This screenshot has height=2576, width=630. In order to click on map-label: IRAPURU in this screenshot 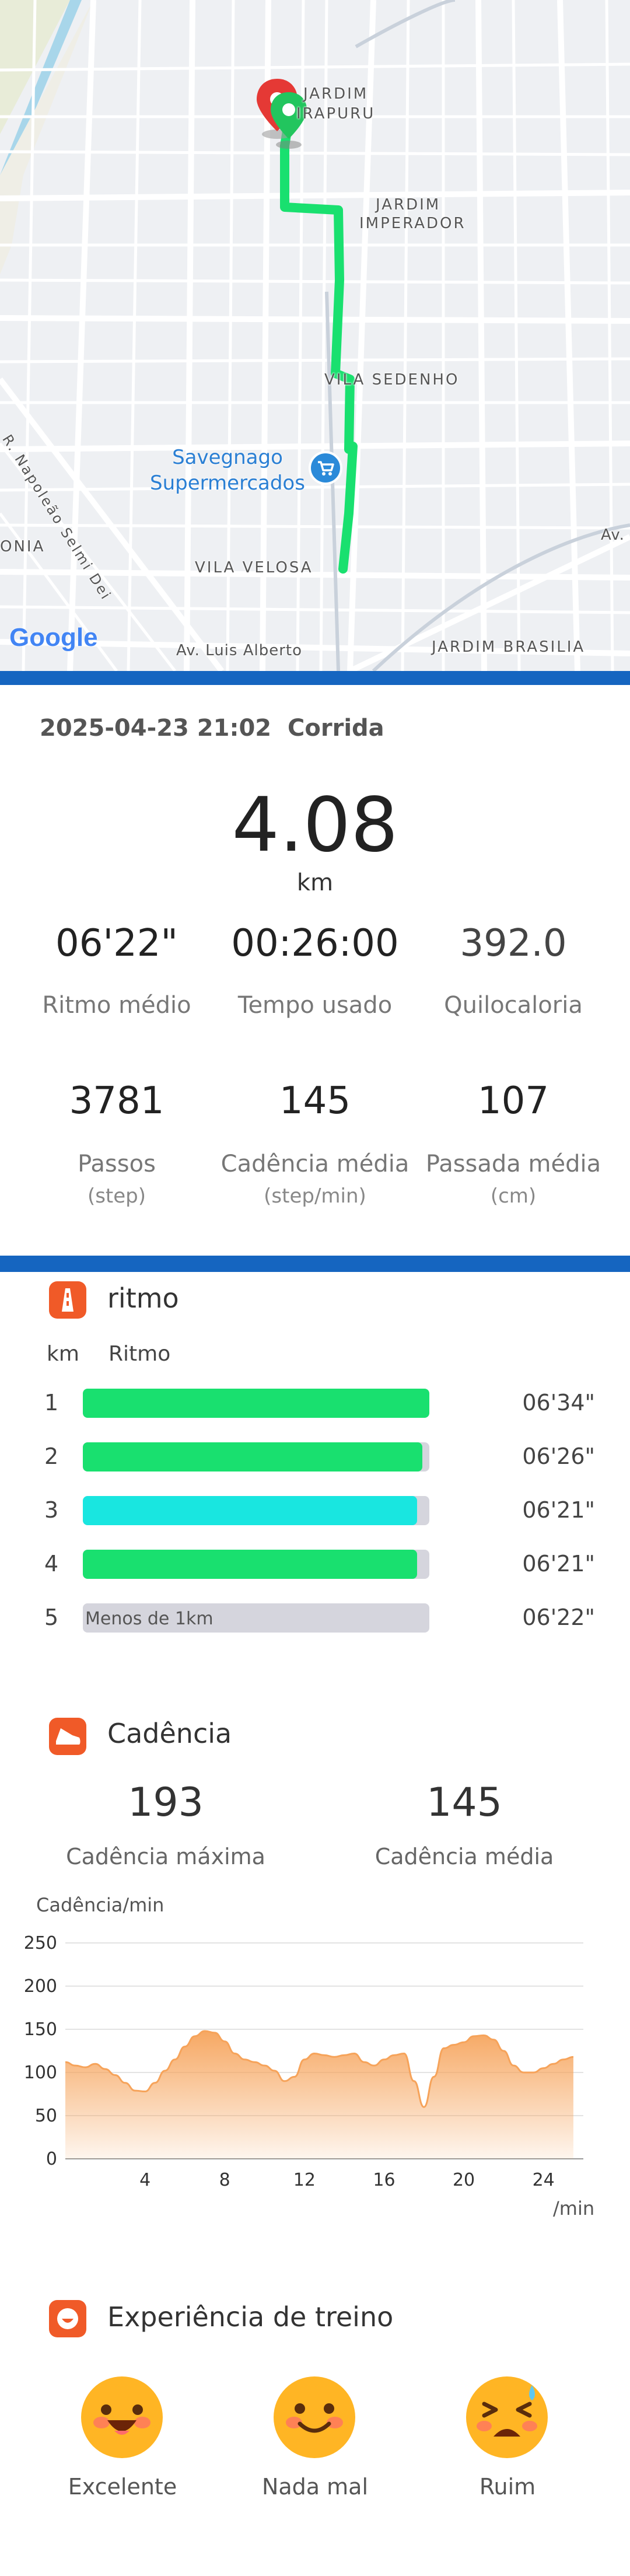, I will do `click(336, 114)`.